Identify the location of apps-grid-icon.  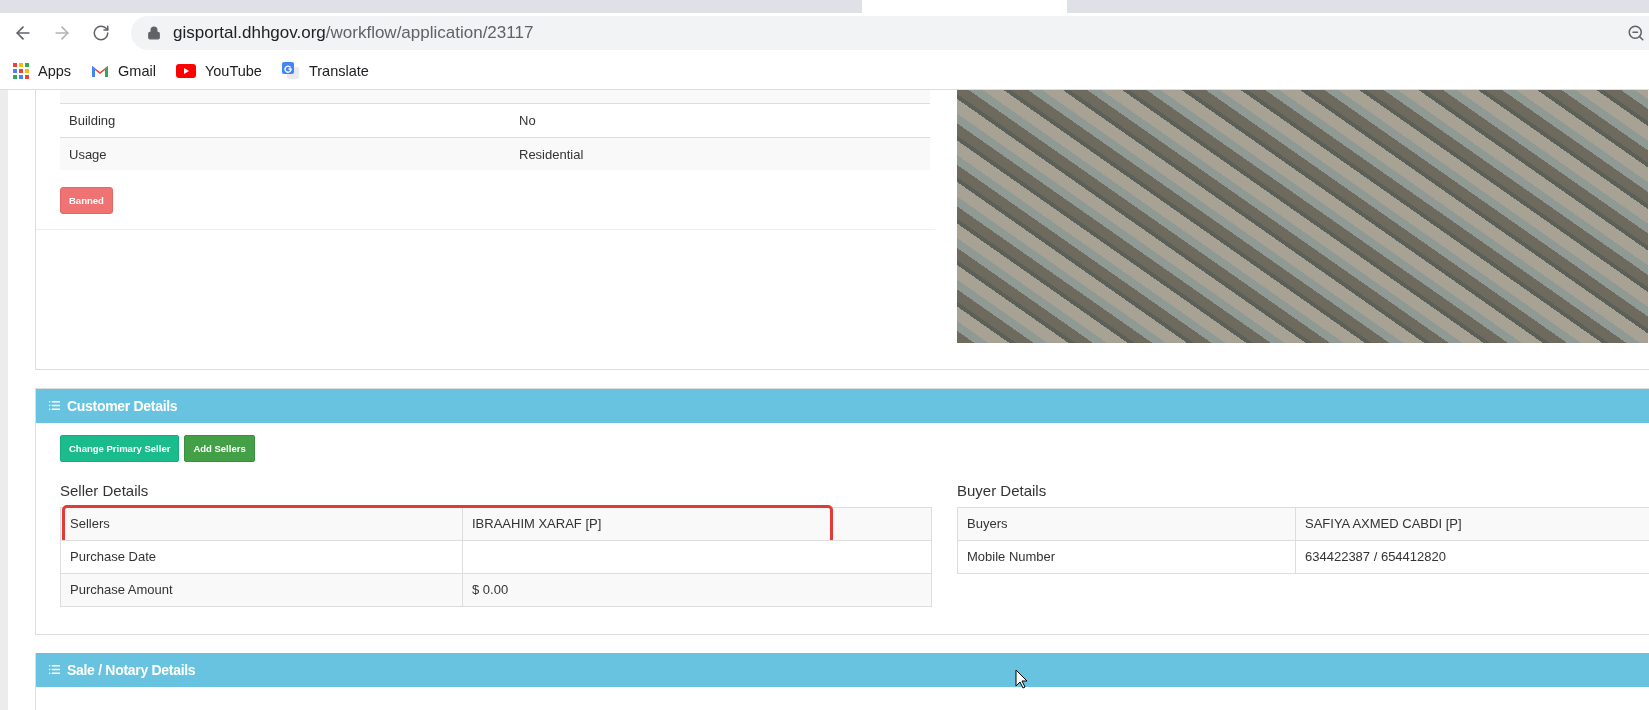
(21, 71).